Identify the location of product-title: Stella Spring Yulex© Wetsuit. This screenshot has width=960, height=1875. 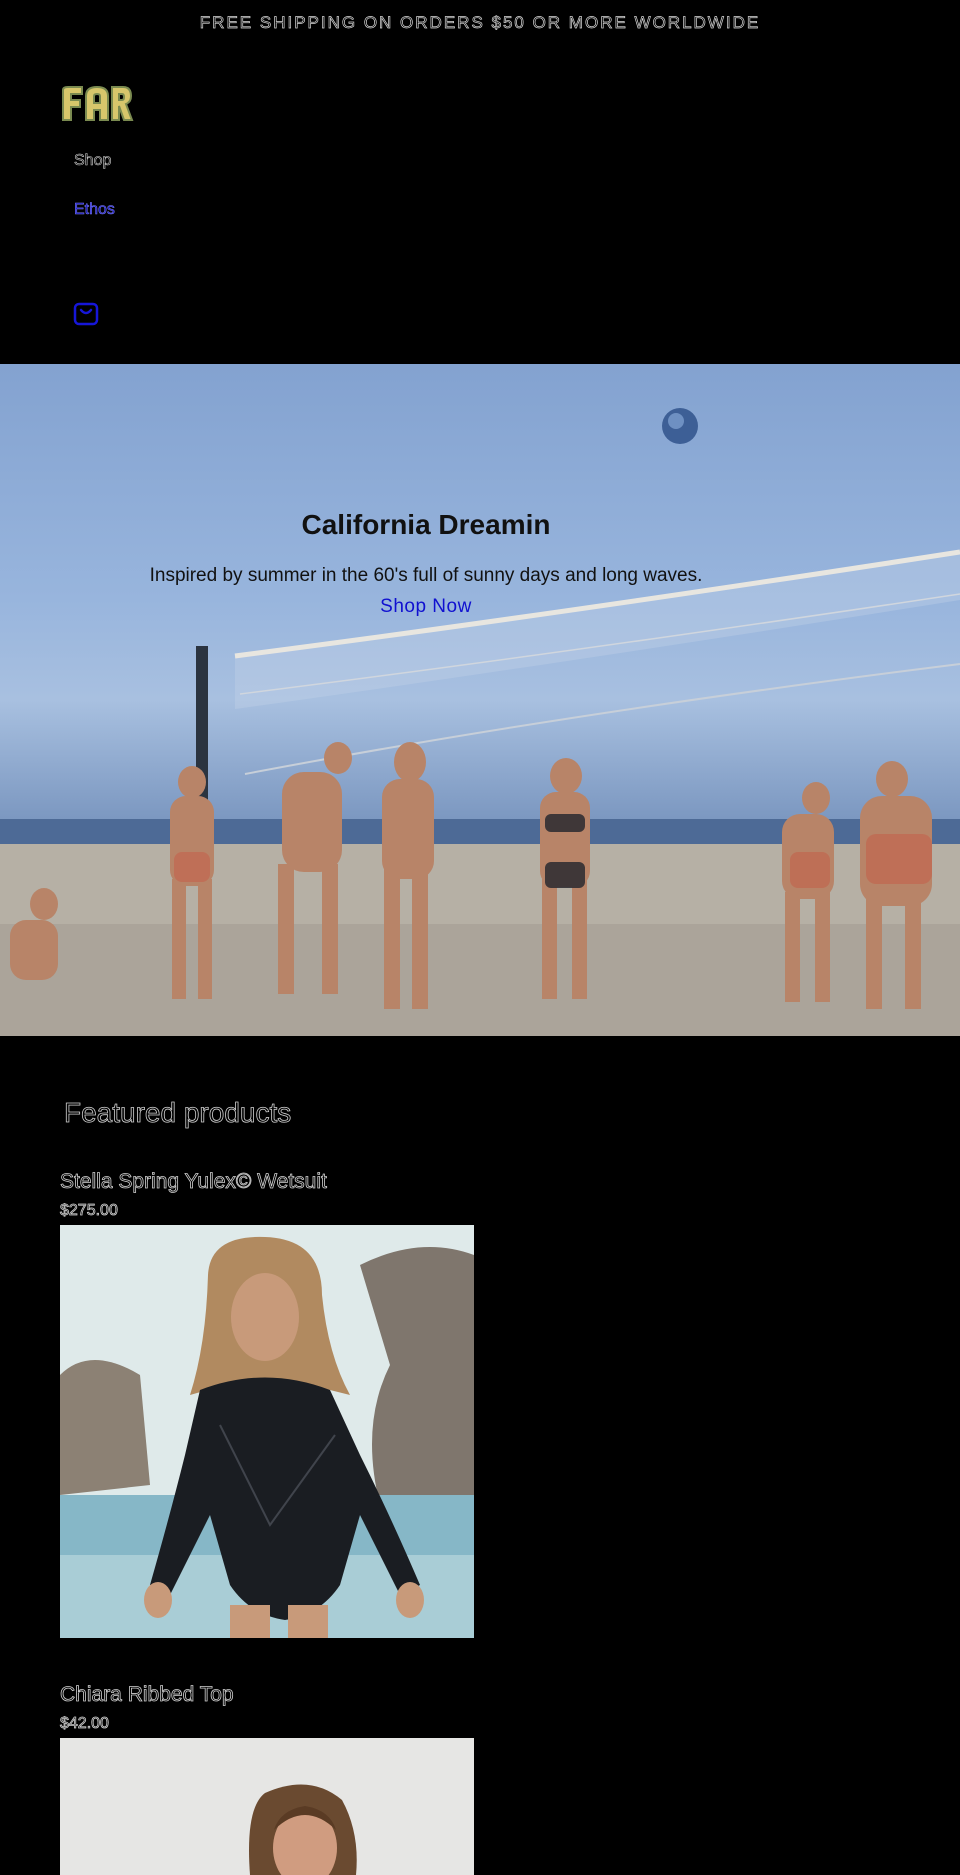
(194, 1182).